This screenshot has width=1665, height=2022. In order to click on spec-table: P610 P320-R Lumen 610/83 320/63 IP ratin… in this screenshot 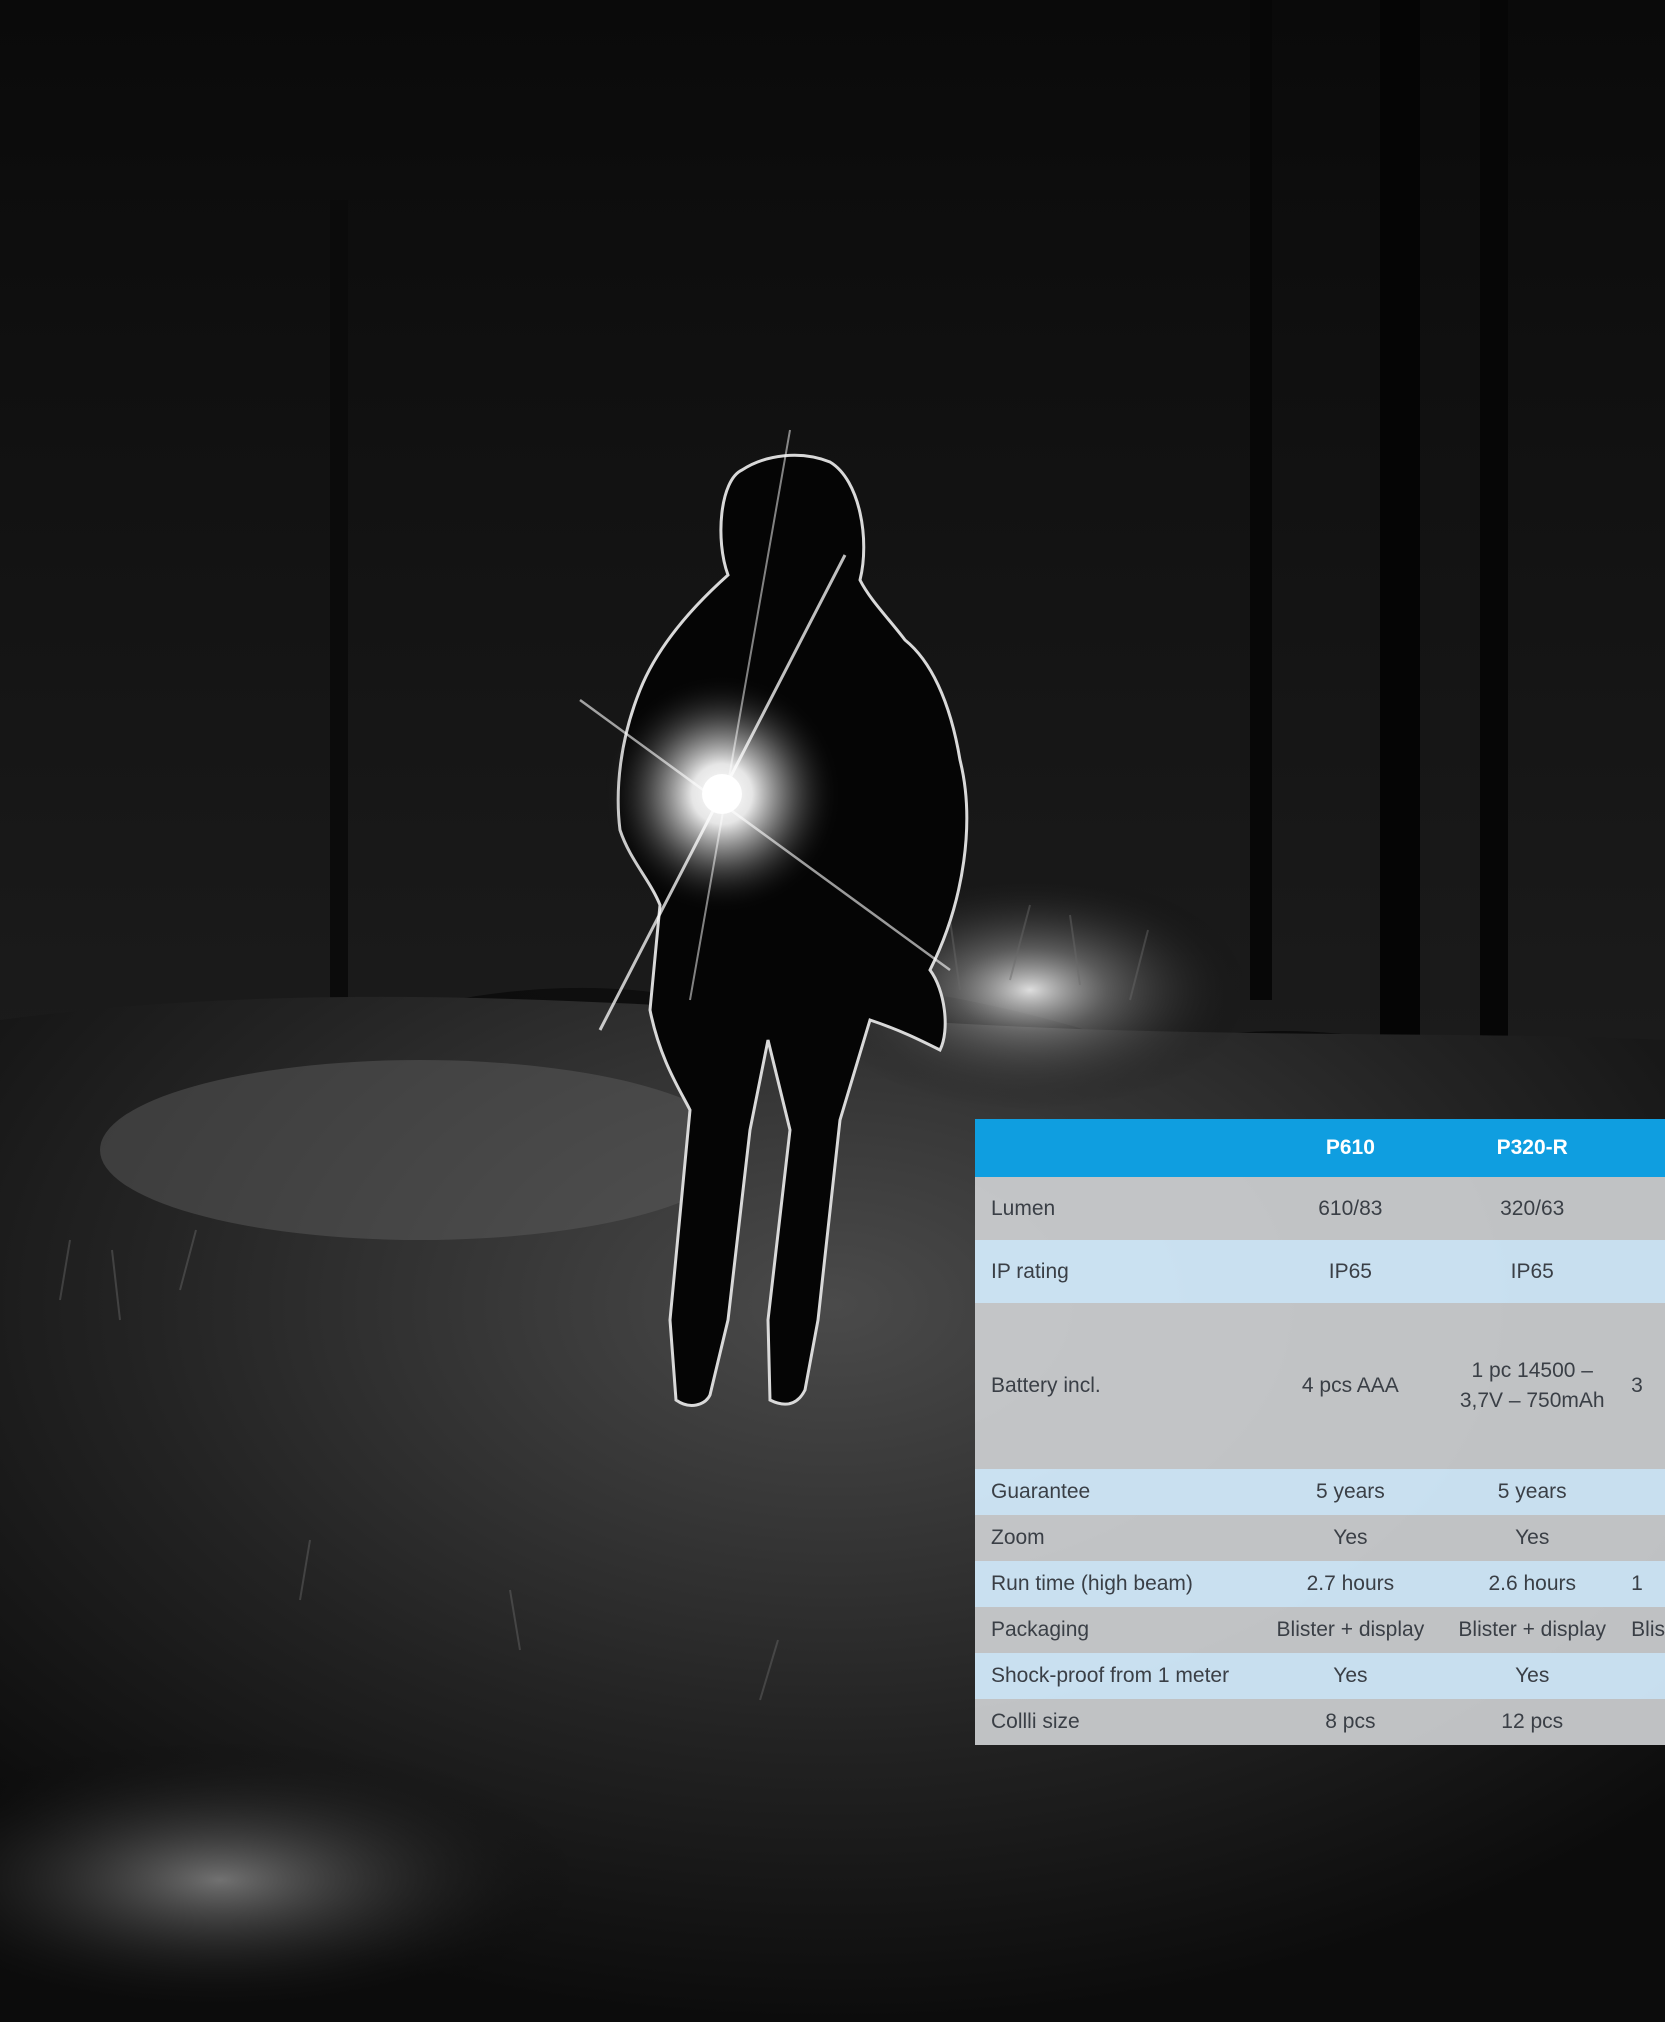, I will do `click(1320, 1432)`.